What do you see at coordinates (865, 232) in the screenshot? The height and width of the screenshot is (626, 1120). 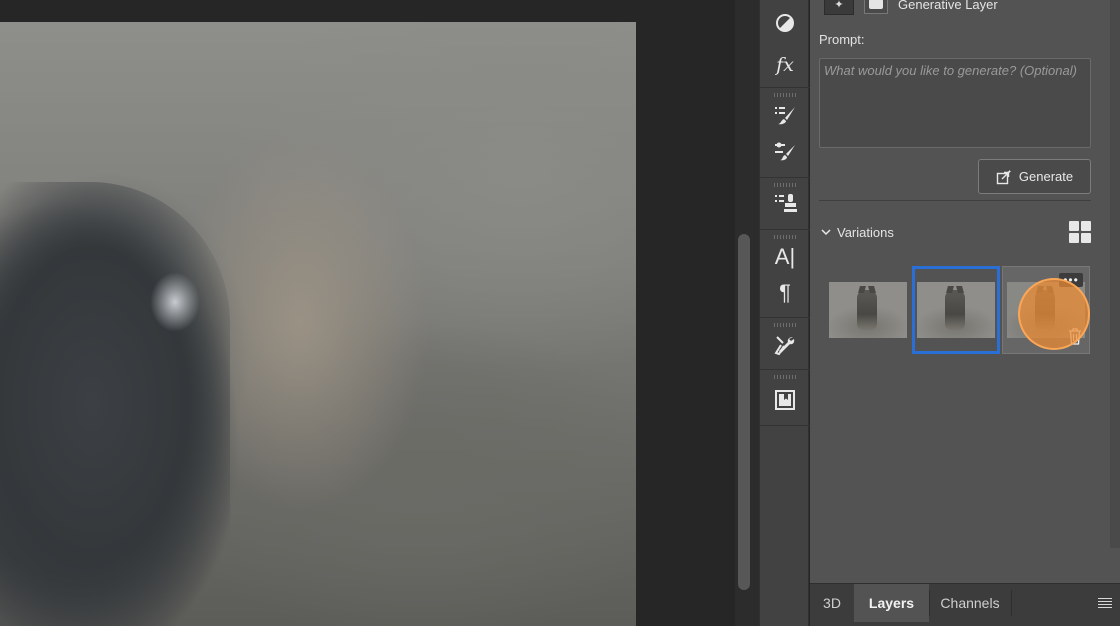 I see `variations-title: Variations` at bounding box center [865, 232].